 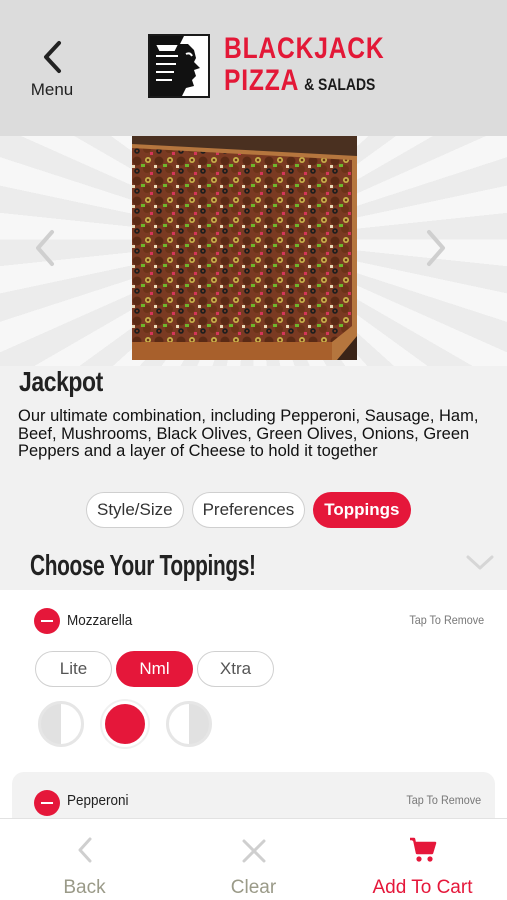 I want to click on topping-name: Pepperoni, so click(x=98, y=800).